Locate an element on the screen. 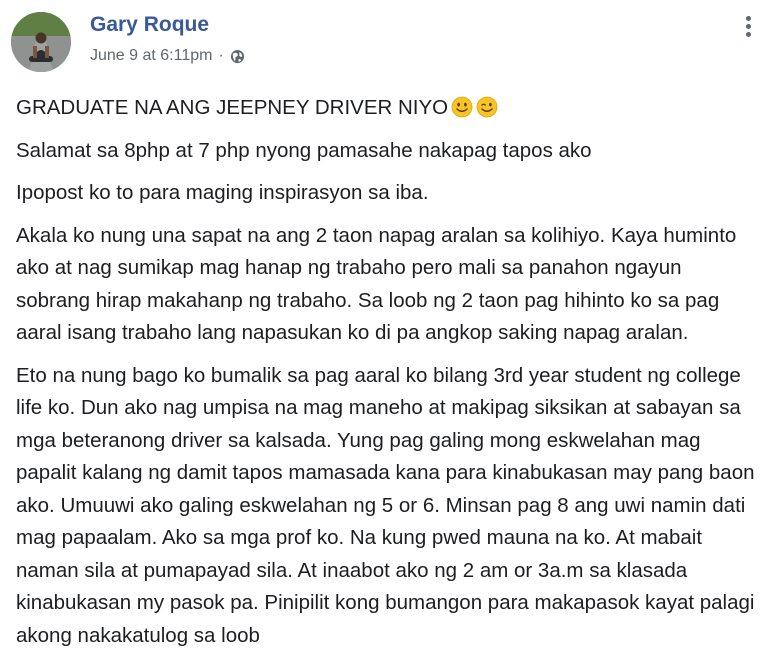 The height and width of the screenshot is (662, 768). post-paragraph: GRADUATE NA ANG JEEPNEY DRIVER NIYO is located at coordinates (386, 108).